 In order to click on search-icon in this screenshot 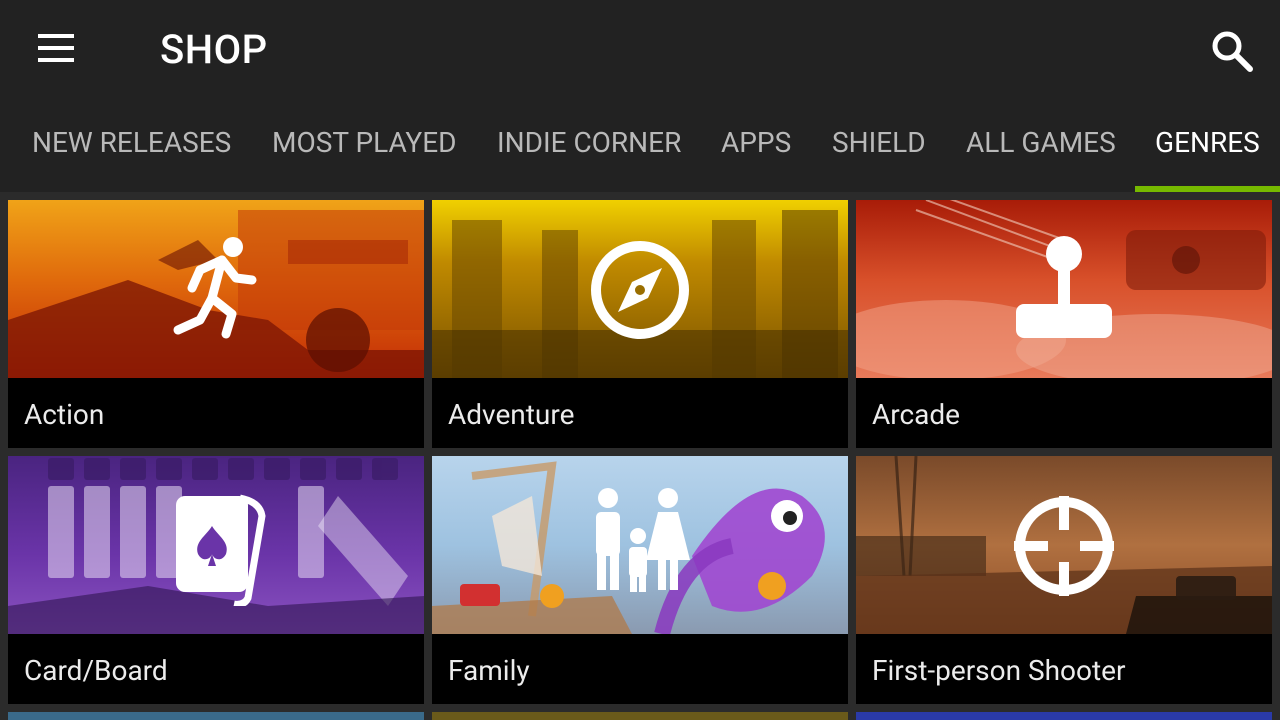, I will do `click(1232, 52)`.